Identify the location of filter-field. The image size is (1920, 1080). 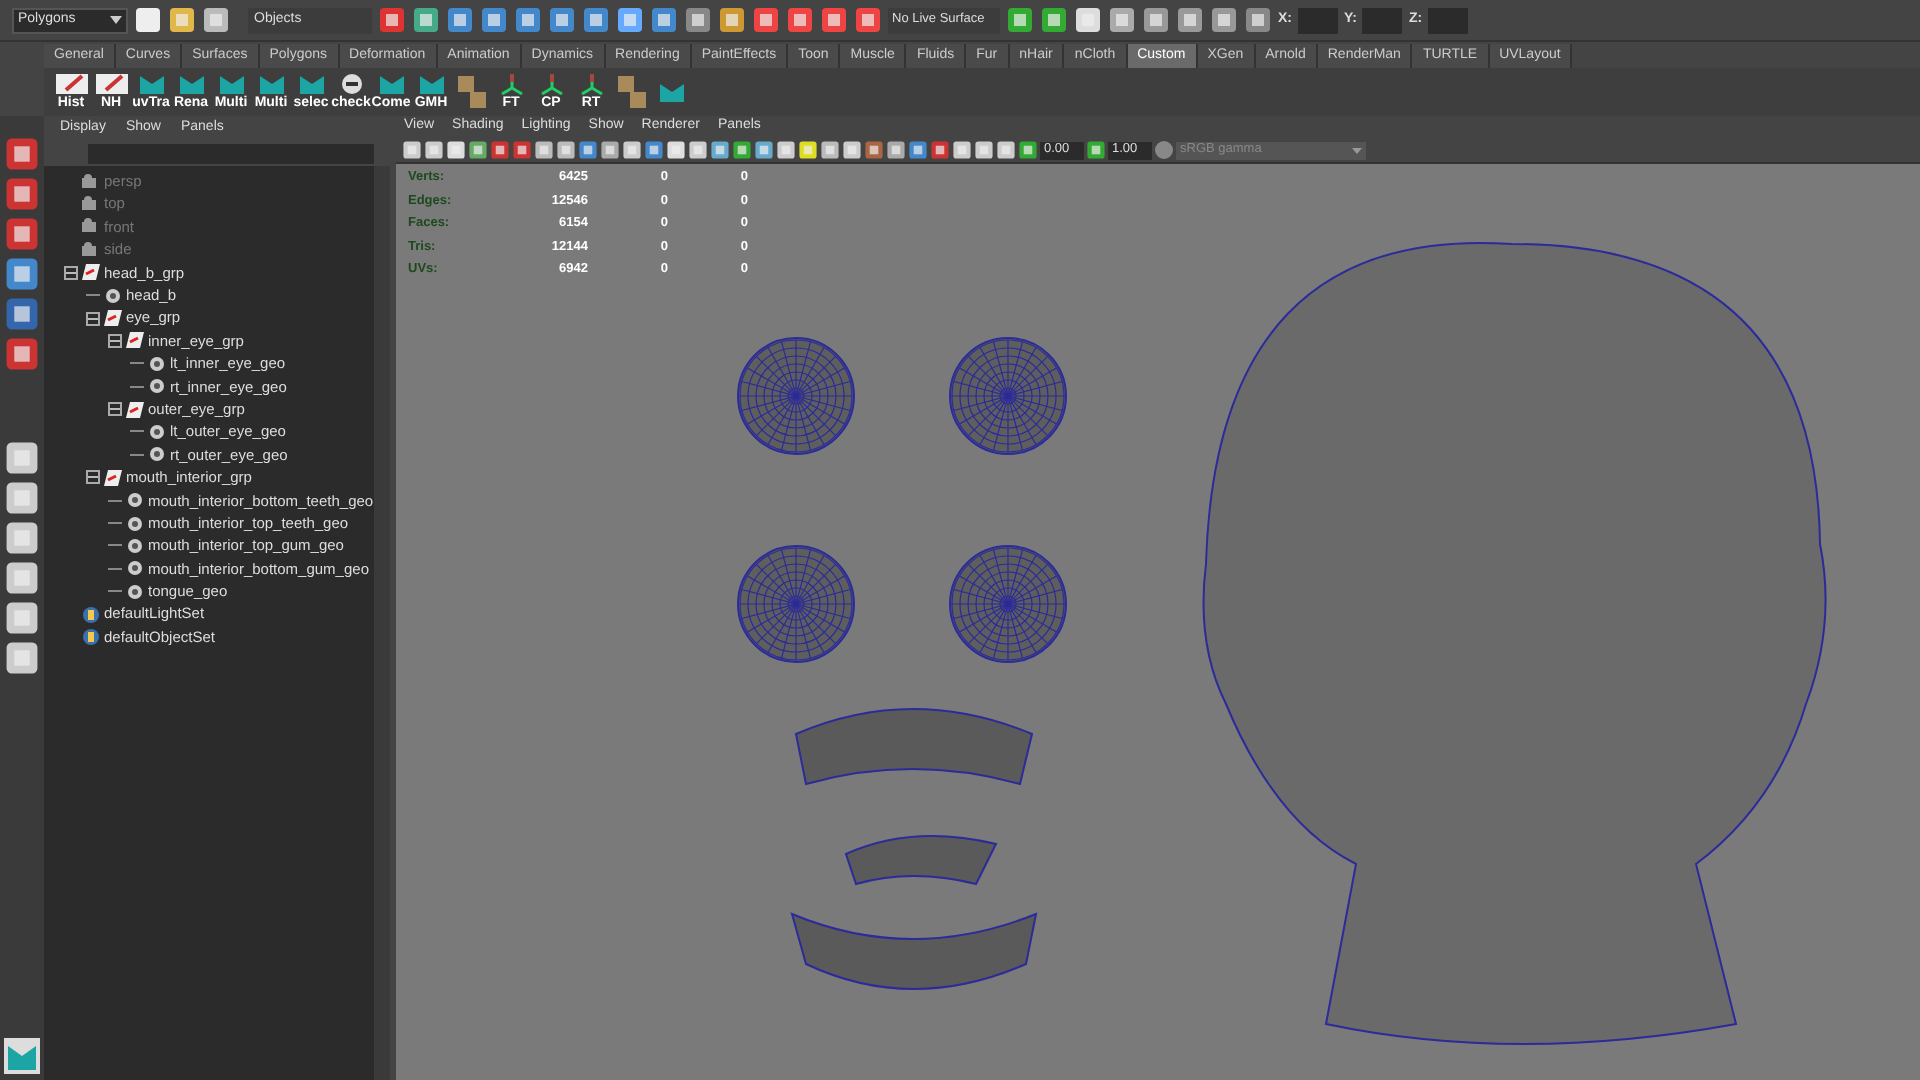
(231, 153).